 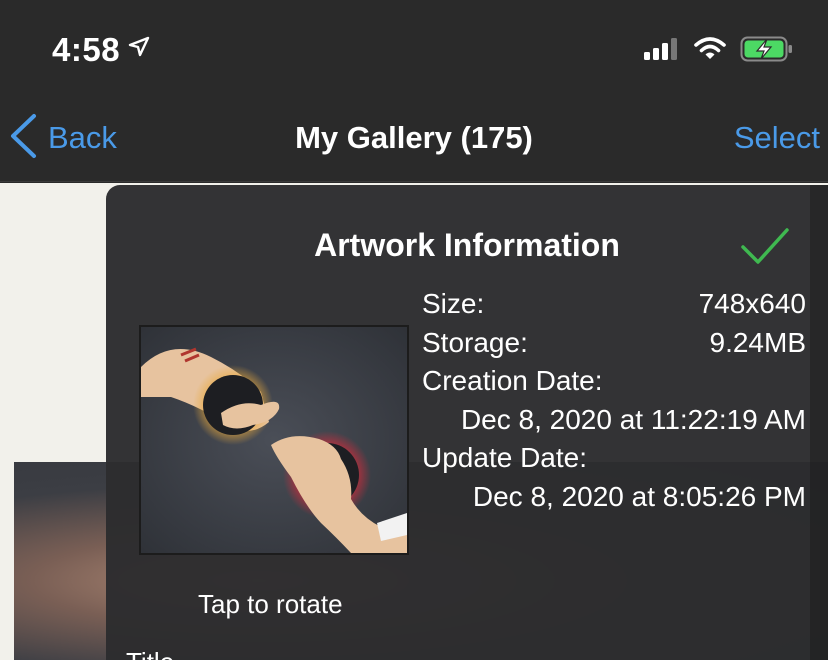 What do you see at coordinates (710, 51) in the screenshot?
I see `wifi-icon` at bounding box center [710, 51].